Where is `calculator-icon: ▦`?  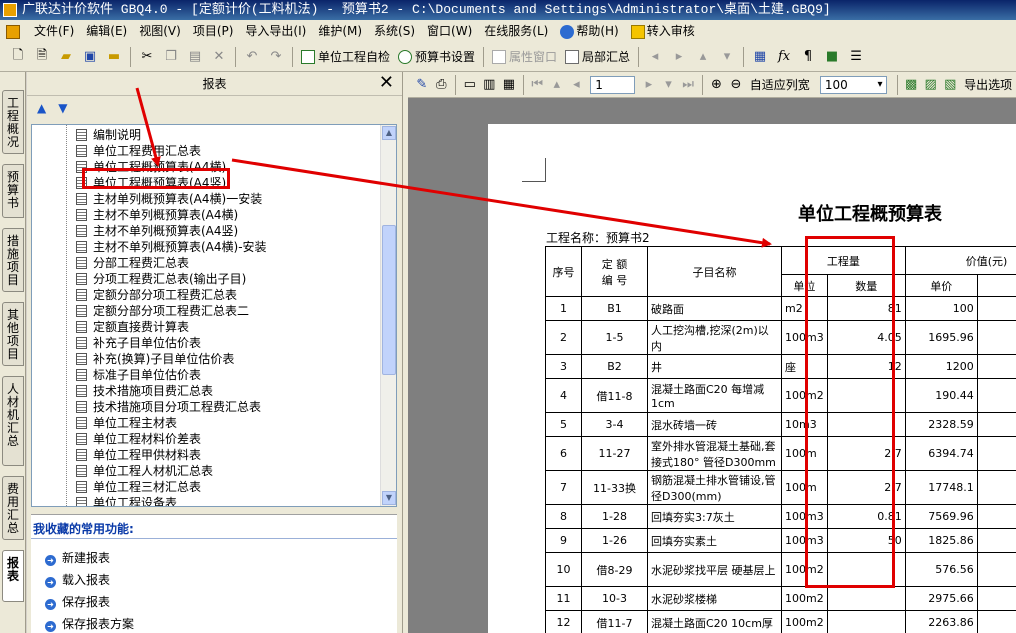
calculator-icon: ▦ is located at coordinates (760, 57).